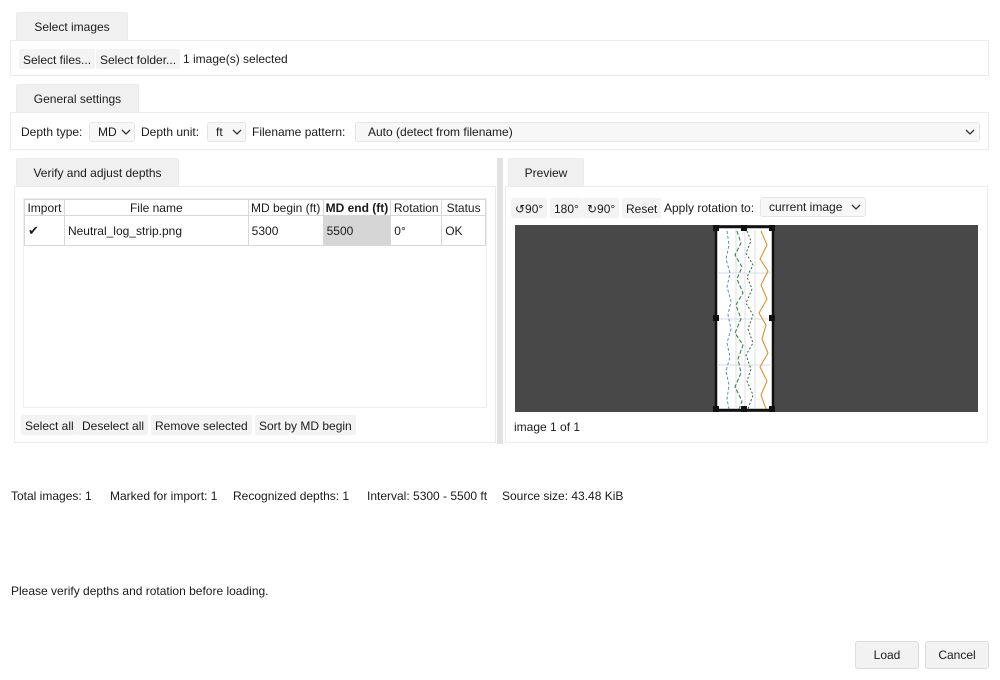  What do you see at coordinates (416, 207) in the screenshot?
I see `col-rotation: Rotation` at bounding box center [416, 207].